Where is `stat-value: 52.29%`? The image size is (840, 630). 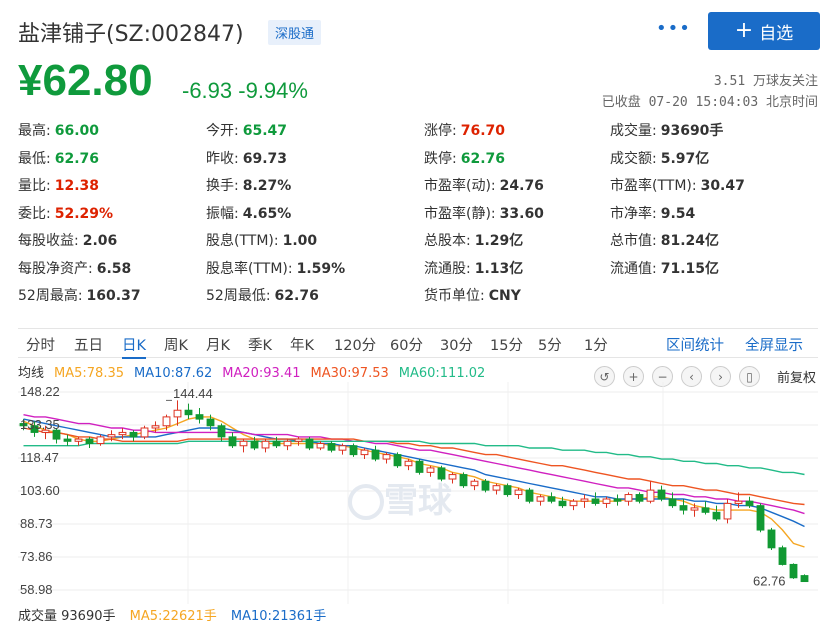 stat-value: 52.29% is located at coordinates (84, 213).